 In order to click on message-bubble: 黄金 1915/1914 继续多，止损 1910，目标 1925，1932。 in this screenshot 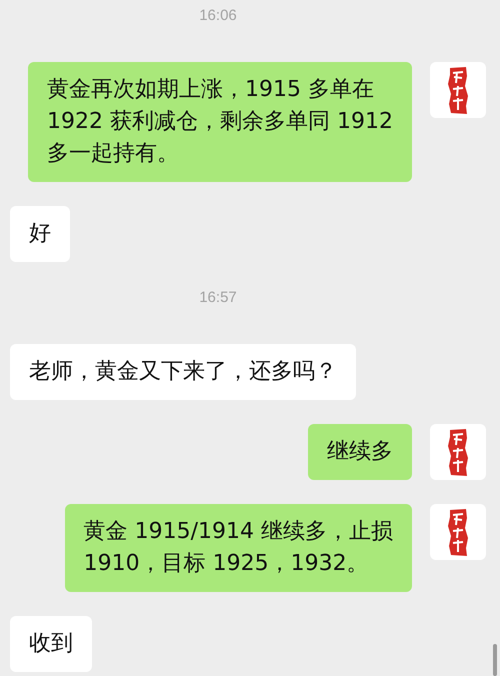, I will do `click(238, 548)`.